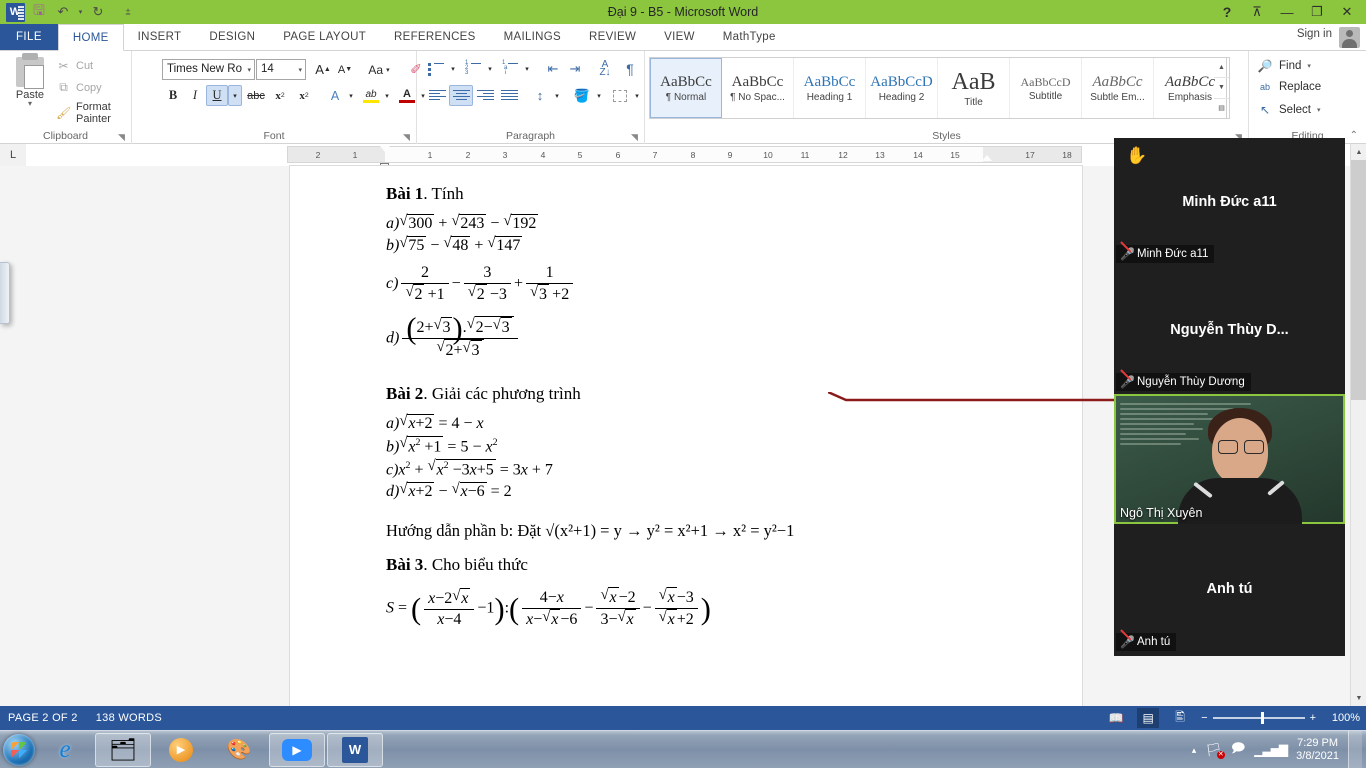 The width and height of the screenshot is (1366, 768). What do you see at coordinates (1354, 135) in the screenshot?
I see `collapse-ribbon-icon: ⌃` at bounding box center [1354, 135].